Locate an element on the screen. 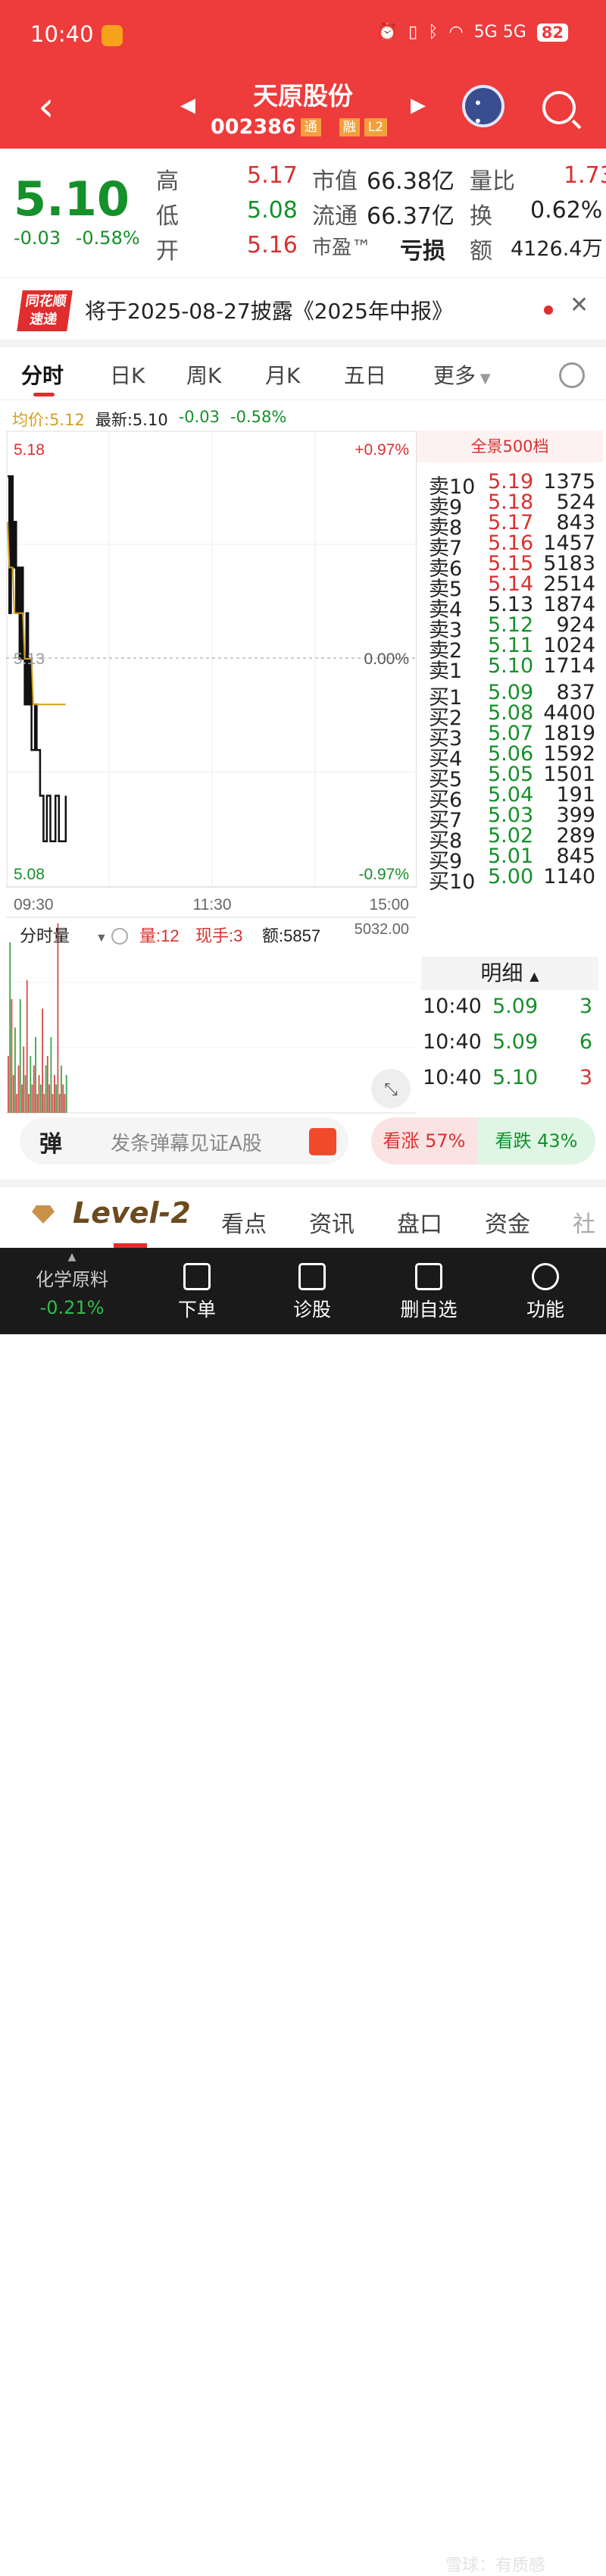 The height and width of the screenshot is (2576, 606). tab-monthly-k: 月K is located at coordinates (282, 375).